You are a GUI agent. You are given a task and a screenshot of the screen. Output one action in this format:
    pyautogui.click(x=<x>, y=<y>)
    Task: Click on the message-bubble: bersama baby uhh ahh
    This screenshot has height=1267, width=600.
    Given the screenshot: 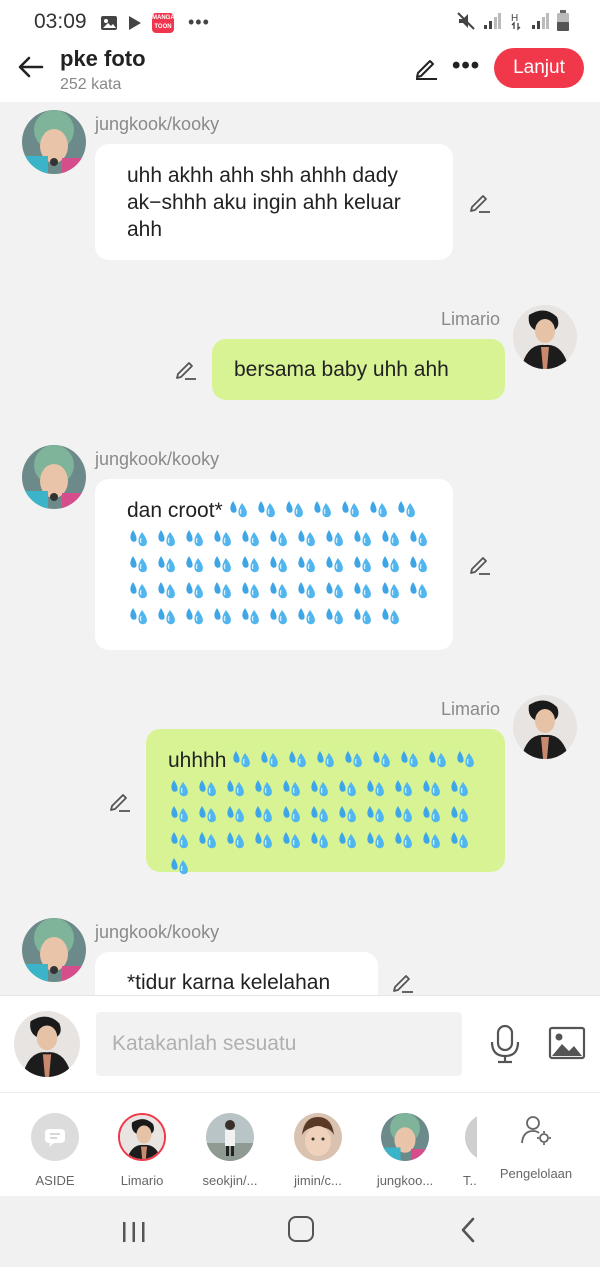 What is the action you would take?
    pyautogui.click(x=358, y=369)
    